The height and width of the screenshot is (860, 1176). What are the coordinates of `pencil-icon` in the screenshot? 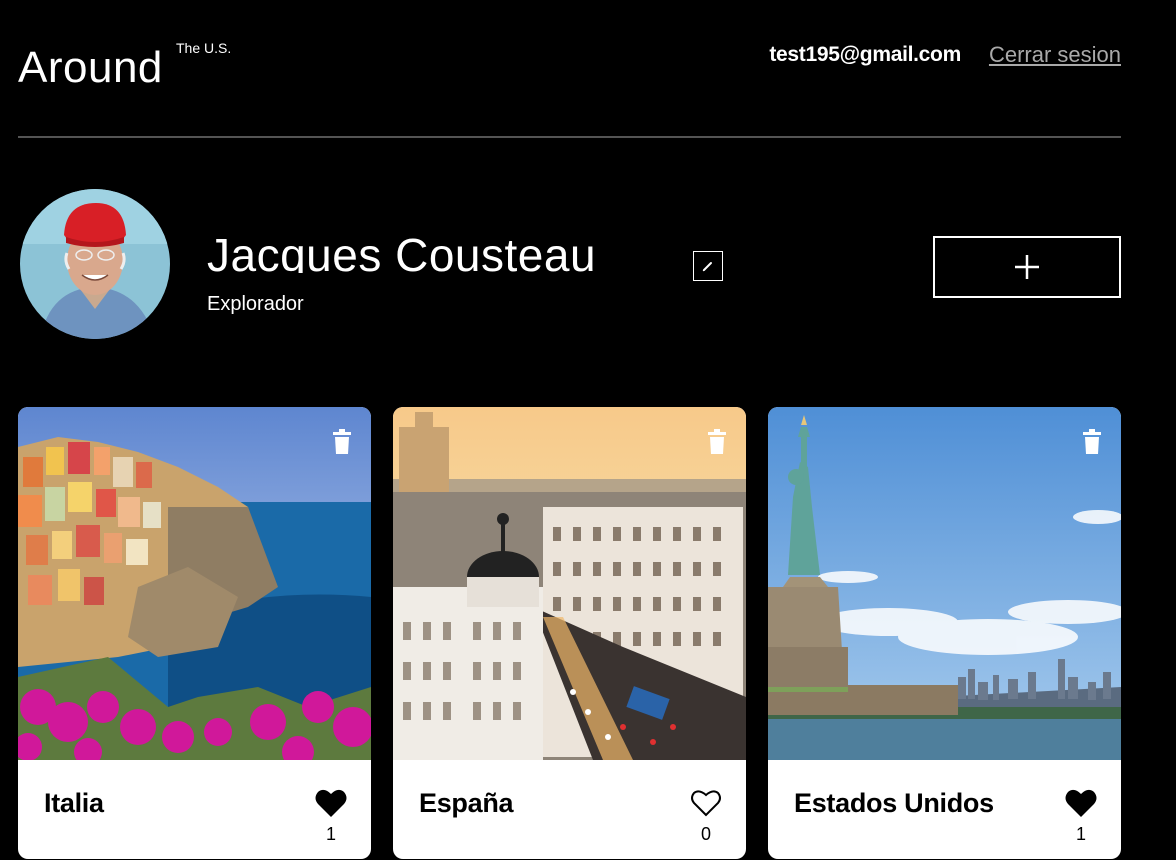 It's located at (707, 267).